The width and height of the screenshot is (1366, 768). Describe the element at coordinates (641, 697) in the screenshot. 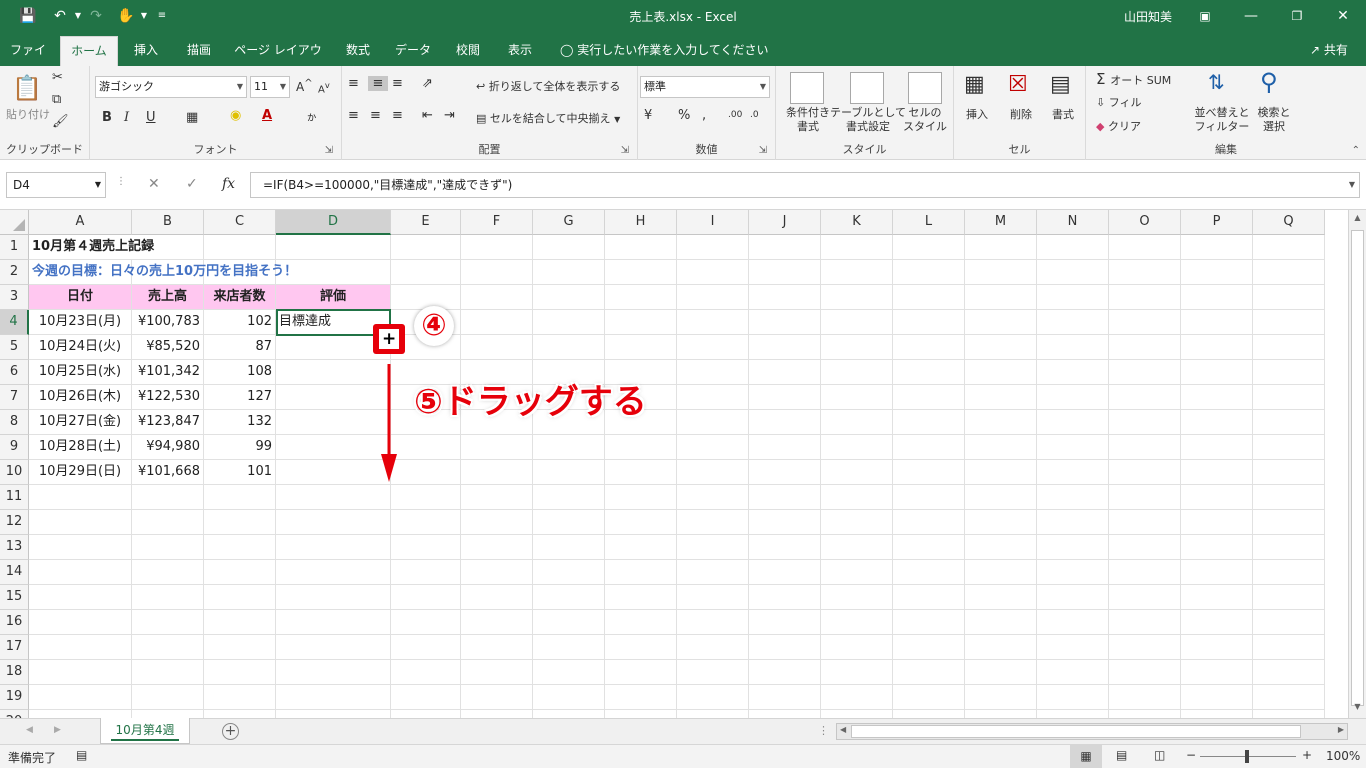

I see `cell-h19` at that location.